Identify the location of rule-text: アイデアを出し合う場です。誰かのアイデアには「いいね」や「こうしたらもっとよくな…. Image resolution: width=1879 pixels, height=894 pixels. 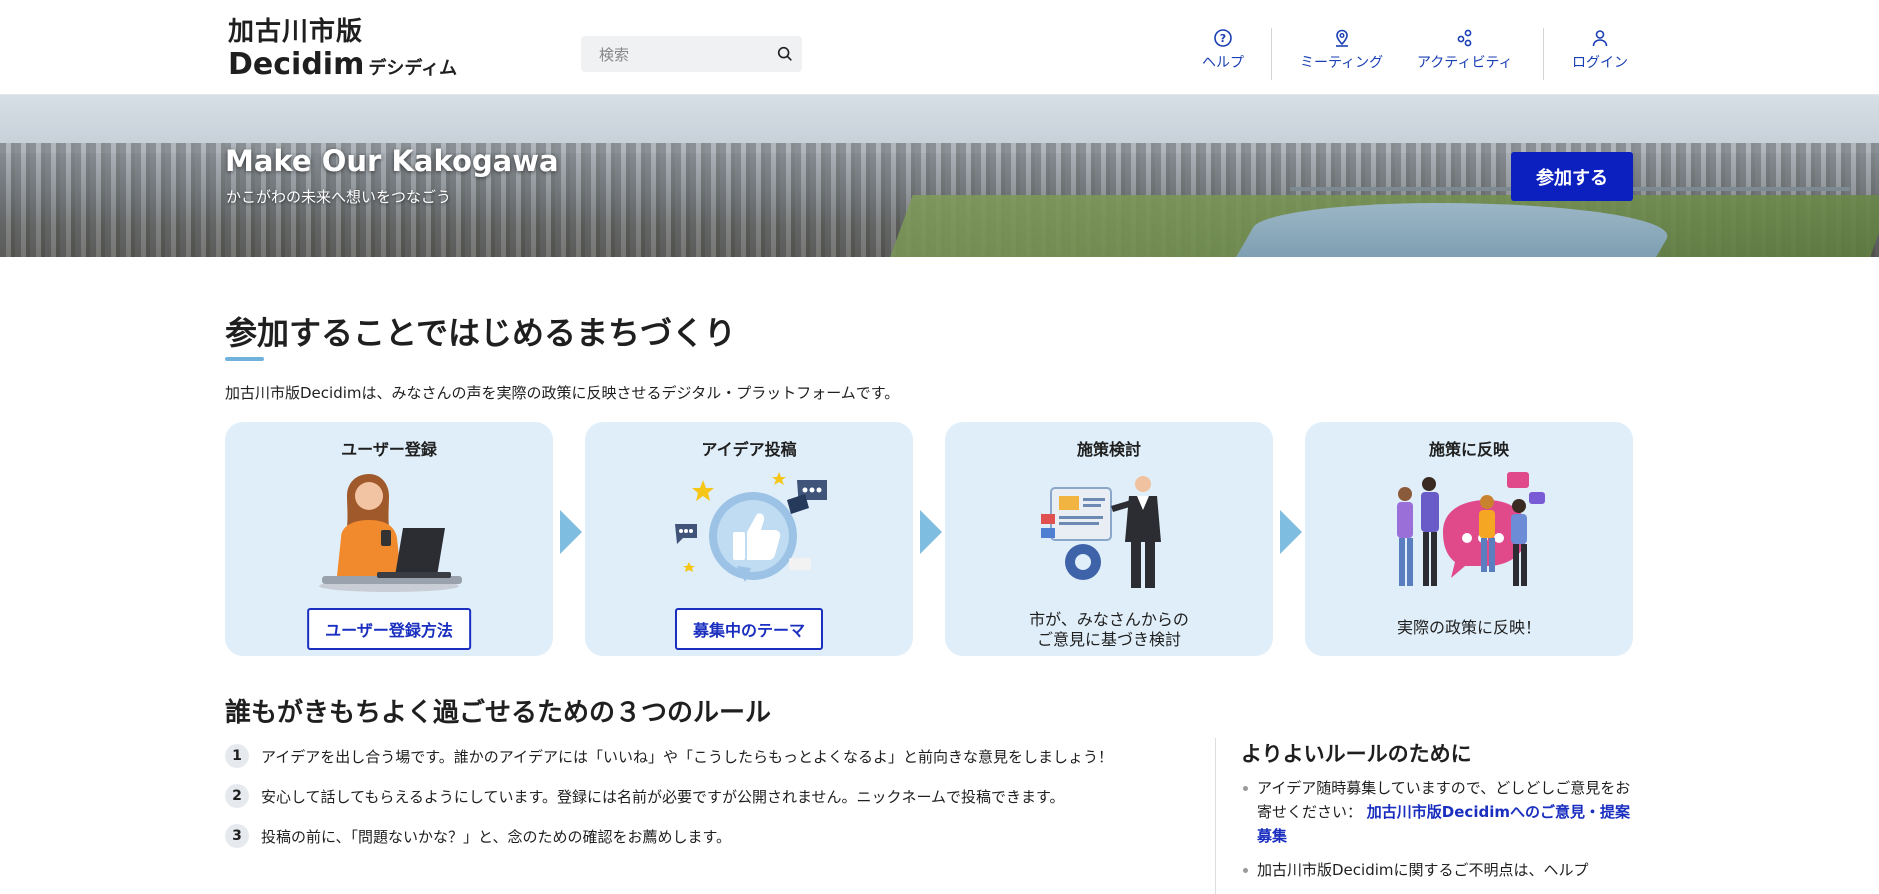
(687, 756).